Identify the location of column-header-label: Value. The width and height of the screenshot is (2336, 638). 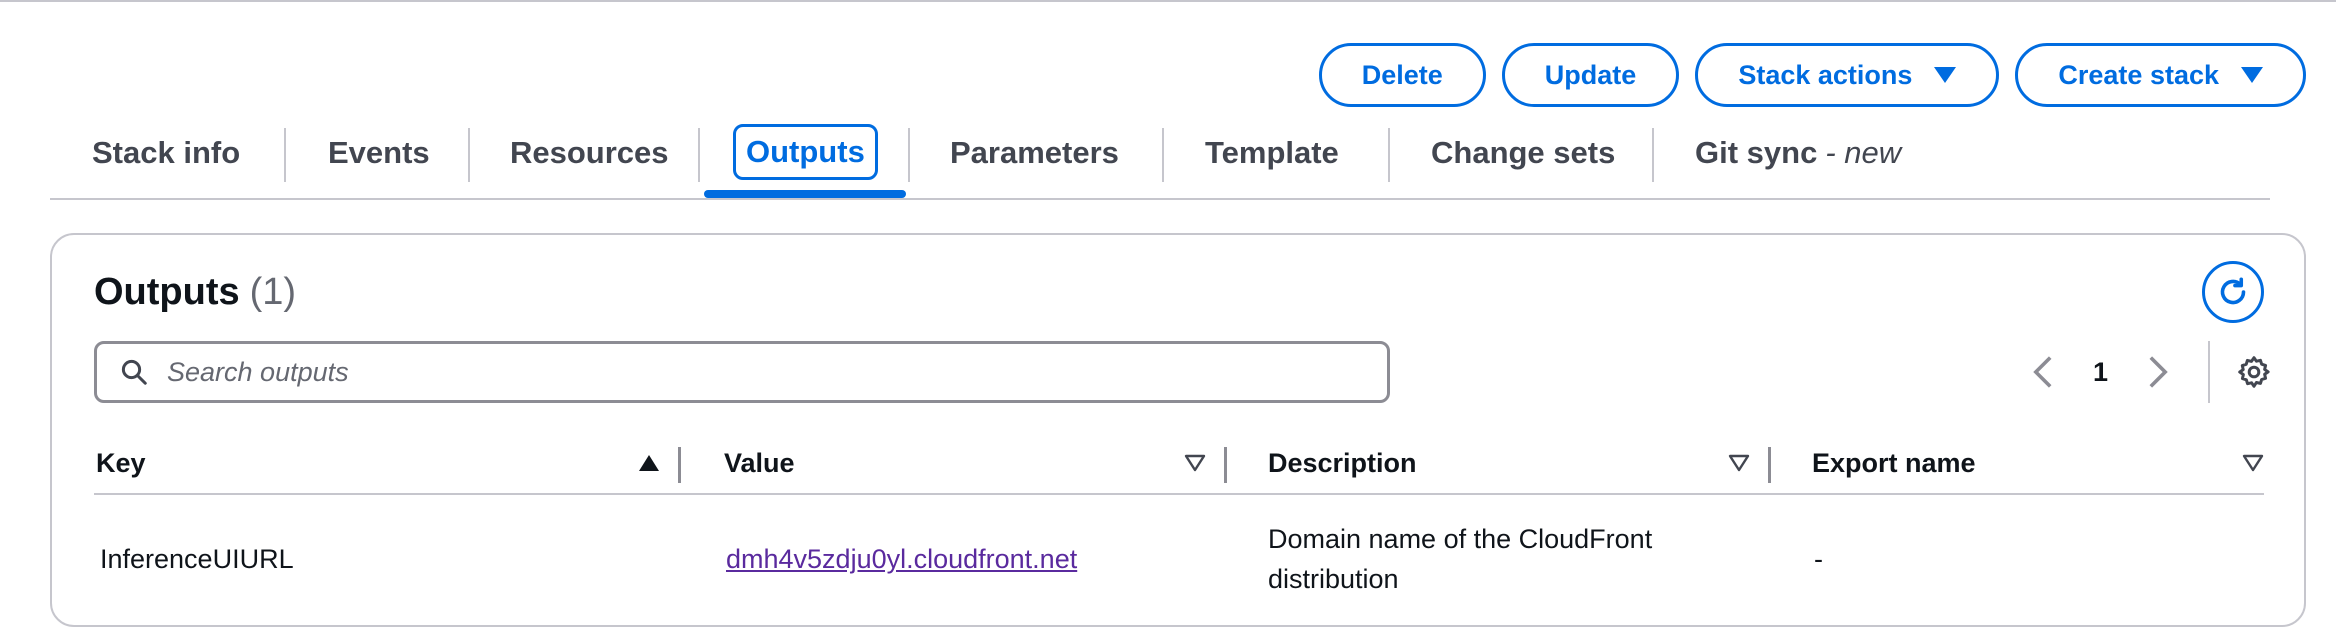
(759, 462).